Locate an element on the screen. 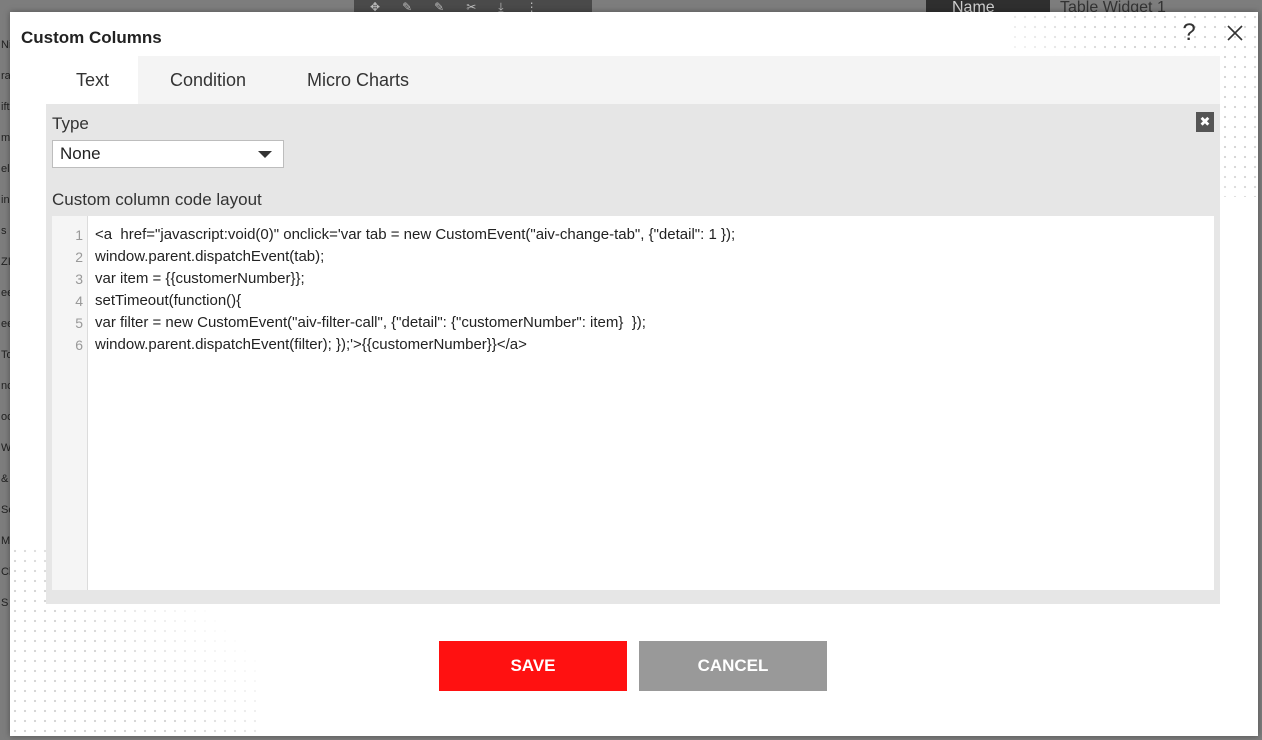 The height and width of the screenshot is (740, 1262). tab-condition: Condition is located at coordinates (208, 80).